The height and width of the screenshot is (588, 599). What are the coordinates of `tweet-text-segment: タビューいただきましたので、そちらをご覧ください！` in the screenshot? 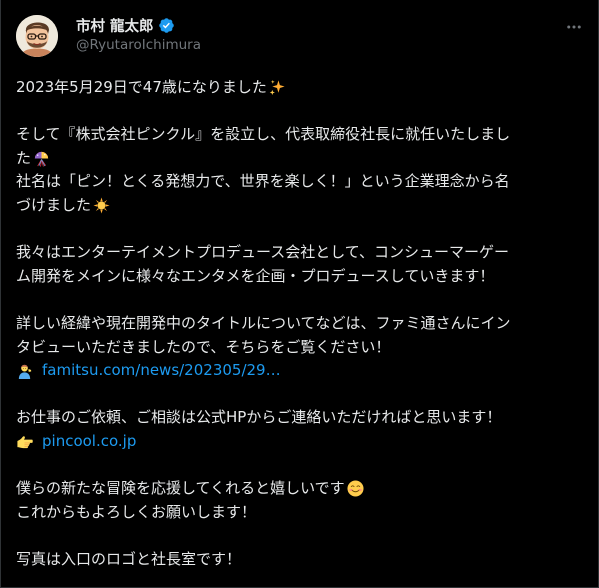 It's located at (203, 346).